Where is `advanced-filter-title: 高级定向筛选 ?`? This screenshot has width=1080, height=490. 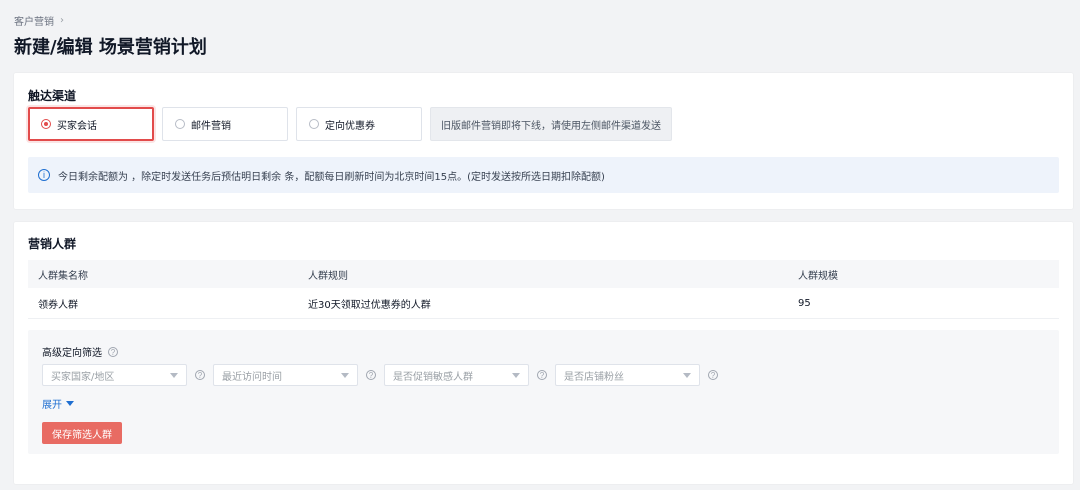 advanced-filter-title: 高级定向筛选 ? is located at coordinates (80, 351).